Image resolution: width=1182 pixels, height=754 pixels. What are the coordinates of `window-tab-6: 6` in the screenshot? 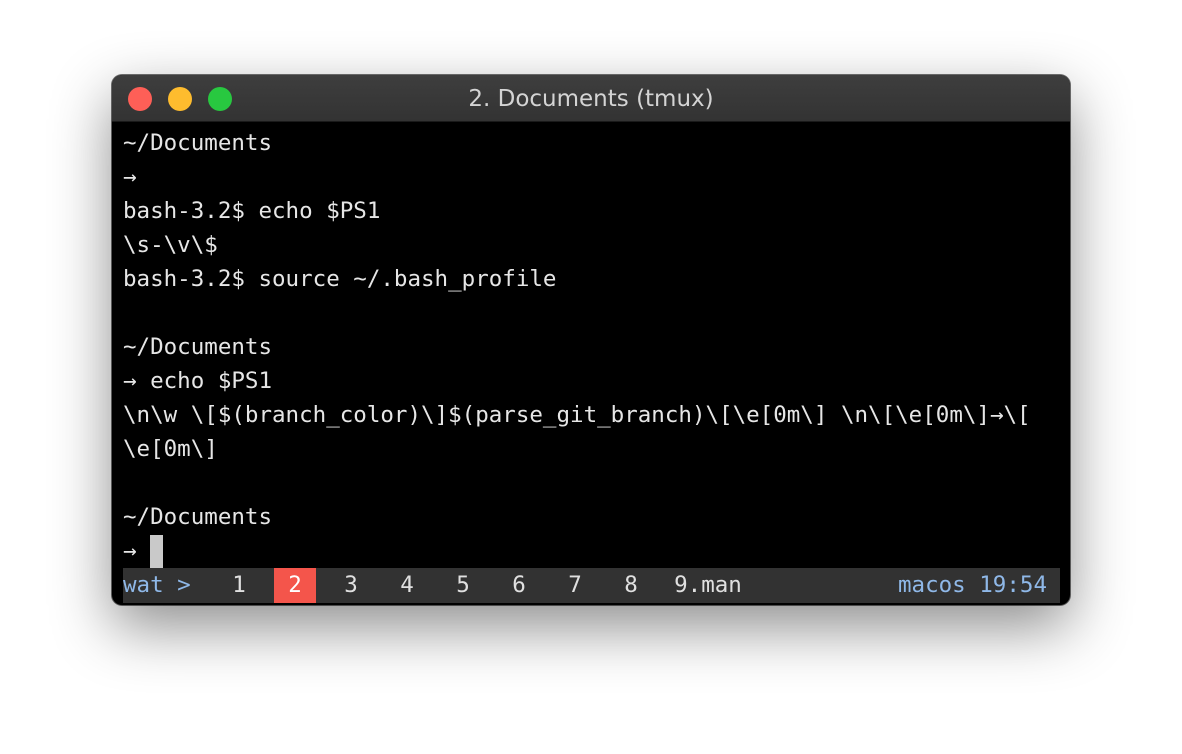 It's located at (519, 585).